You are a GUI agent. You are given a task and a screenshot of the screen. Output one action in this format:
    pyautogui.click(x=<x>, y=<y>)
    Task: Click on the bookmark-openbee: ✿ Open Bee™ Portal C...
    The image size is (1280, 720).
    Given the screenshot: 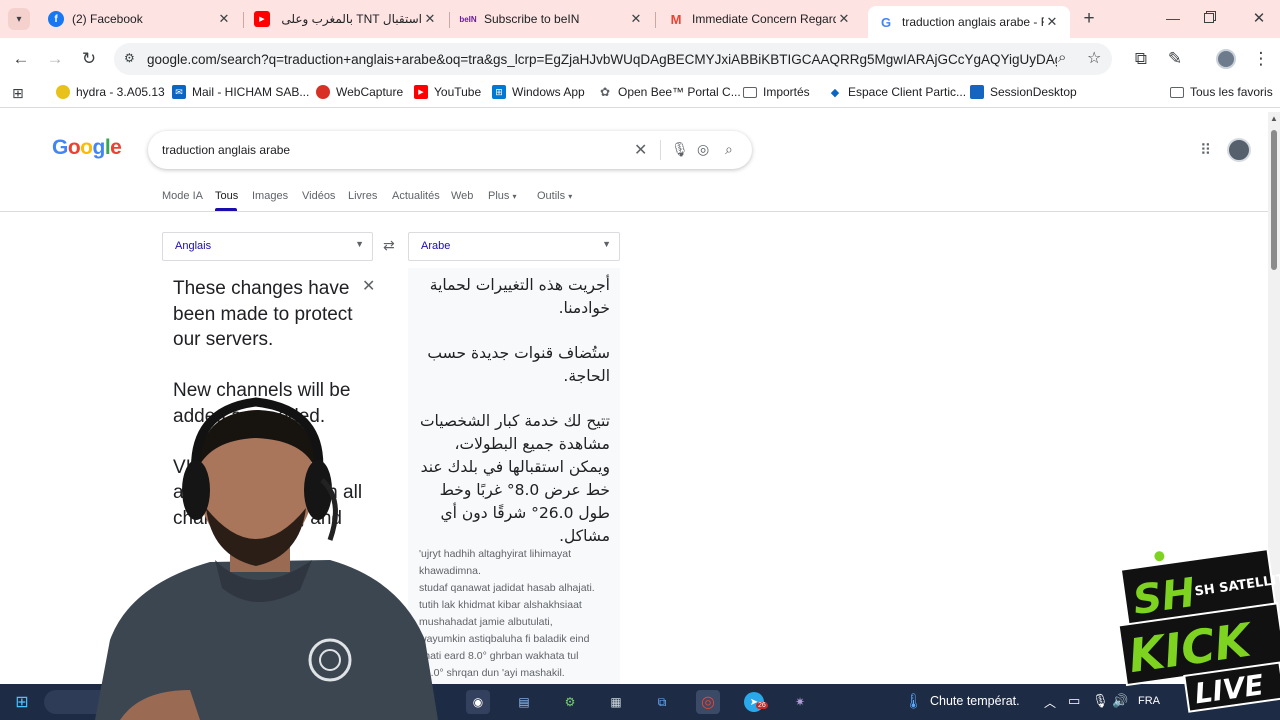 What is the action you would take?
    pyautogui.click(x=669, y=92)
    